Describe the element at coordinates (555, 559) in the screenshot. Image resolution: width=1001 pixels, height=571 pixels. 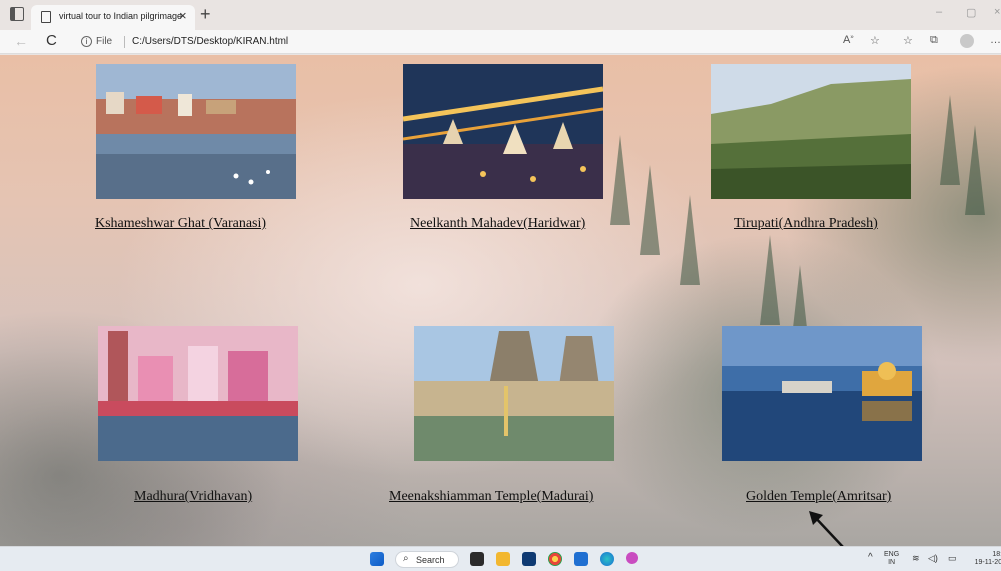
I see `chrome-icon` at that location.